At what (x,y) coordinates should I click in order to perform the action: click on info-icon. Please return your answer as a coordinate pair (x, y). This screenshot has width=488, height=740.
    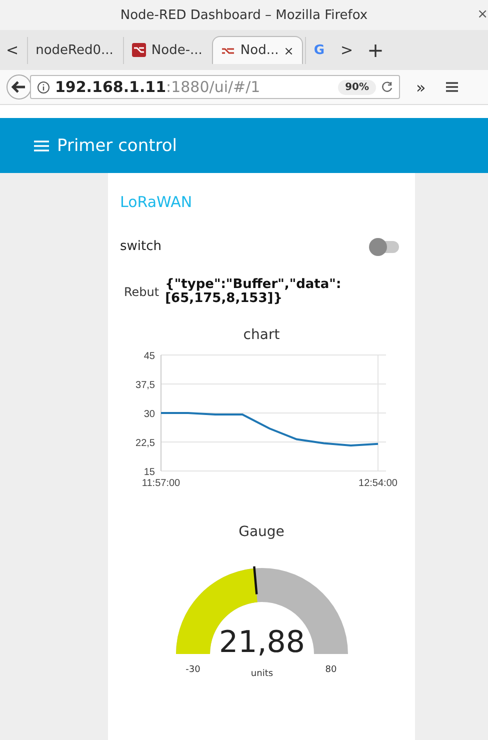
    Looking at the image, I should click on (43, 87).